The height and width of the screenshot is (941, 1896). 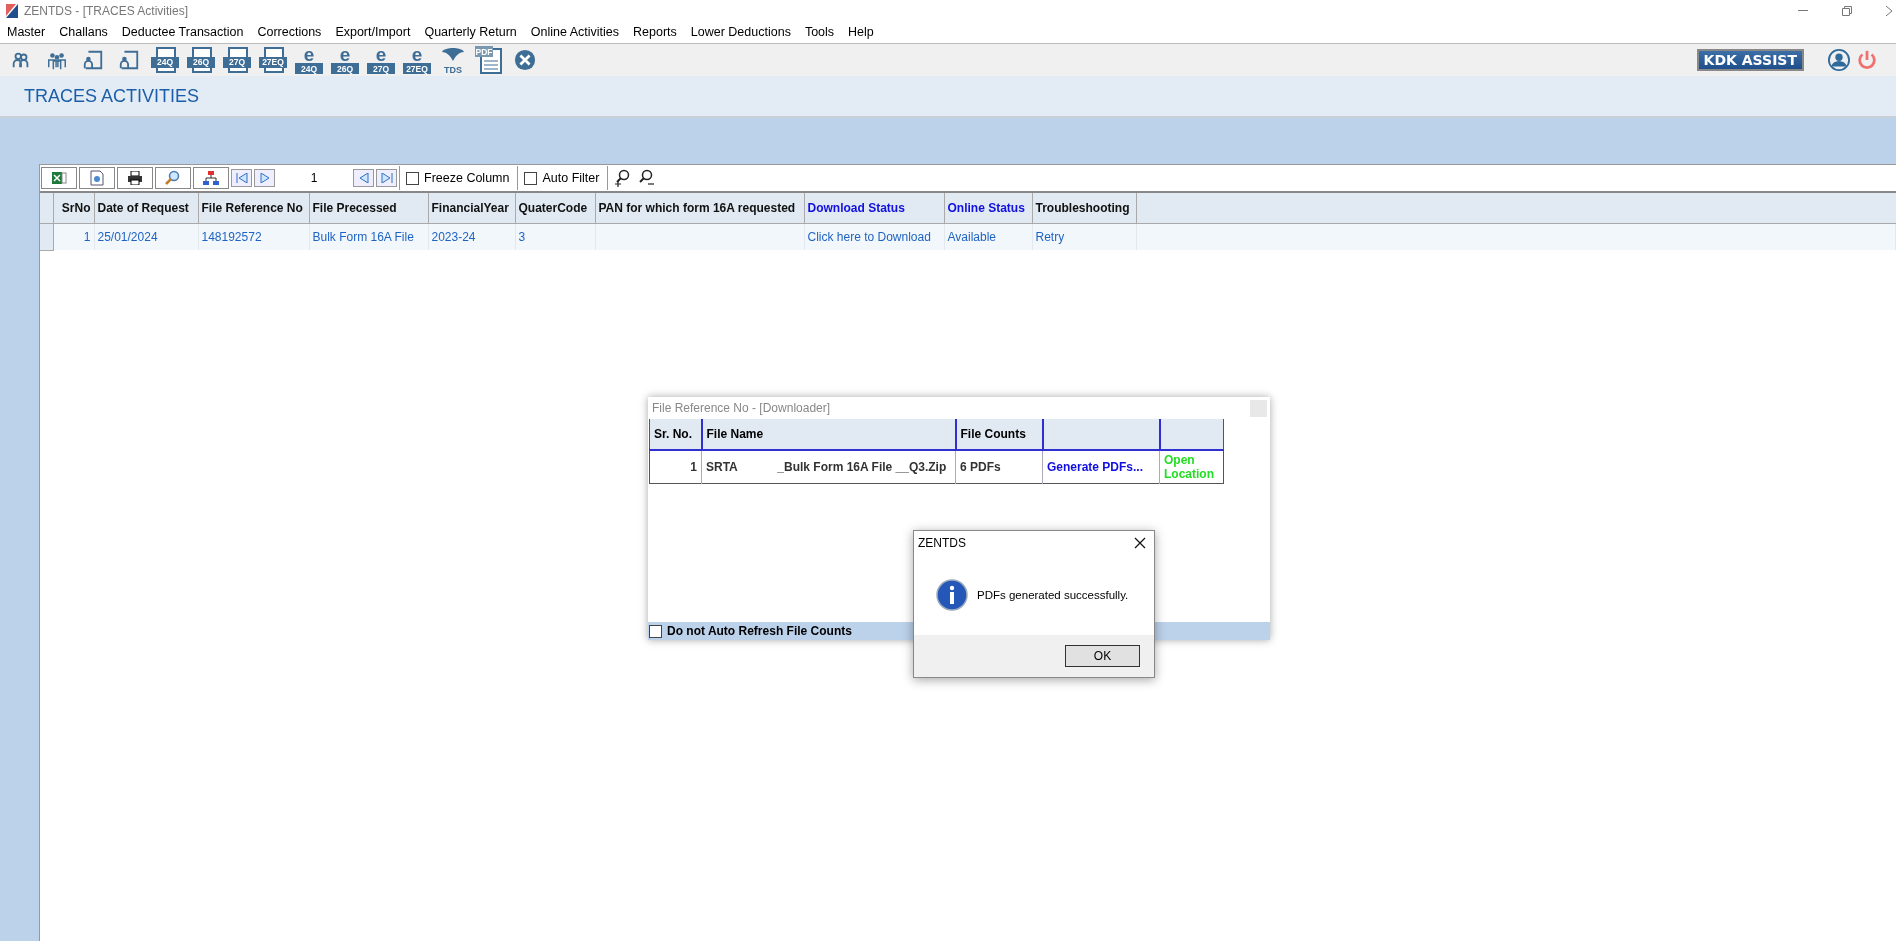 I want to click on previous-page-icon, so click(x=363, y=178).